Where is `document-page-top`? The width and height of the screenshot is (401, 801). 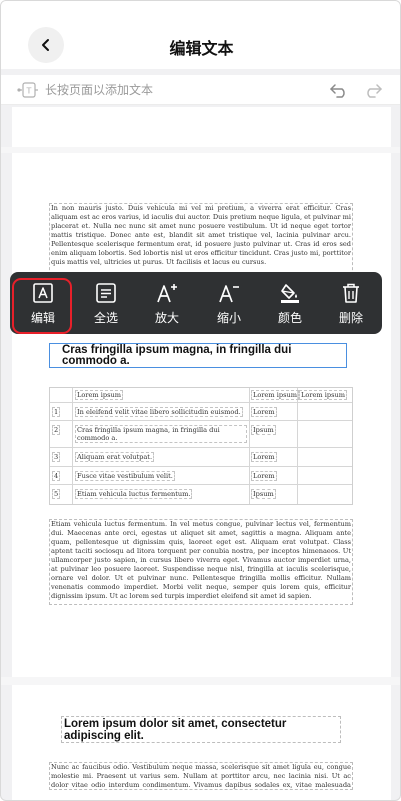
document-page-top is located at coordinates (201, 127).